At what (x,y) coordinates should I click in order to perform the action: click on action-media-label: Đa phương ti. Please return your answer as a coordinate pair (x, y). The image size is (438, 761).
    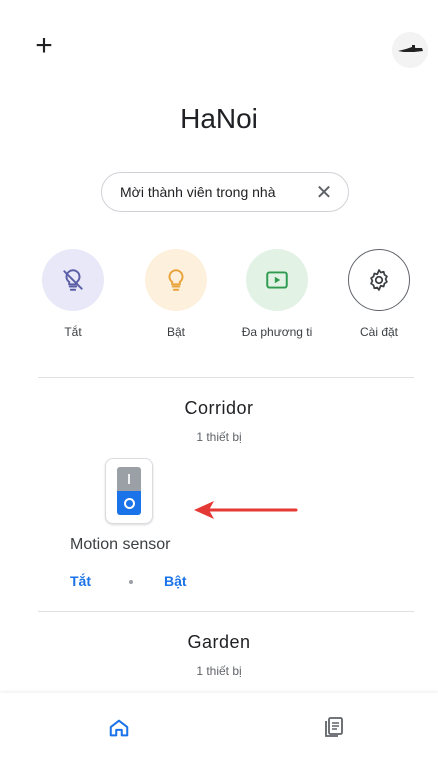
    Looking at the image, I should click on (277, 332).